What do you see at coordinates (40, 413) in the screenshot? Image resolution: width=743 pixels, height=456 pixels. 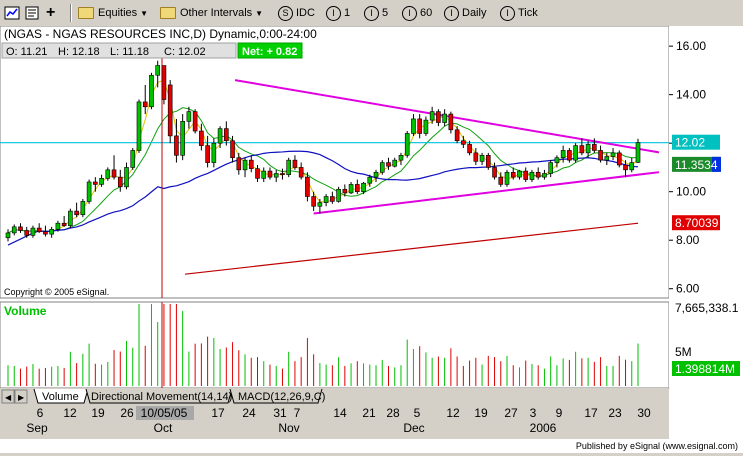 I see `date-tick-label: 6` at bounding box center [40, 413].